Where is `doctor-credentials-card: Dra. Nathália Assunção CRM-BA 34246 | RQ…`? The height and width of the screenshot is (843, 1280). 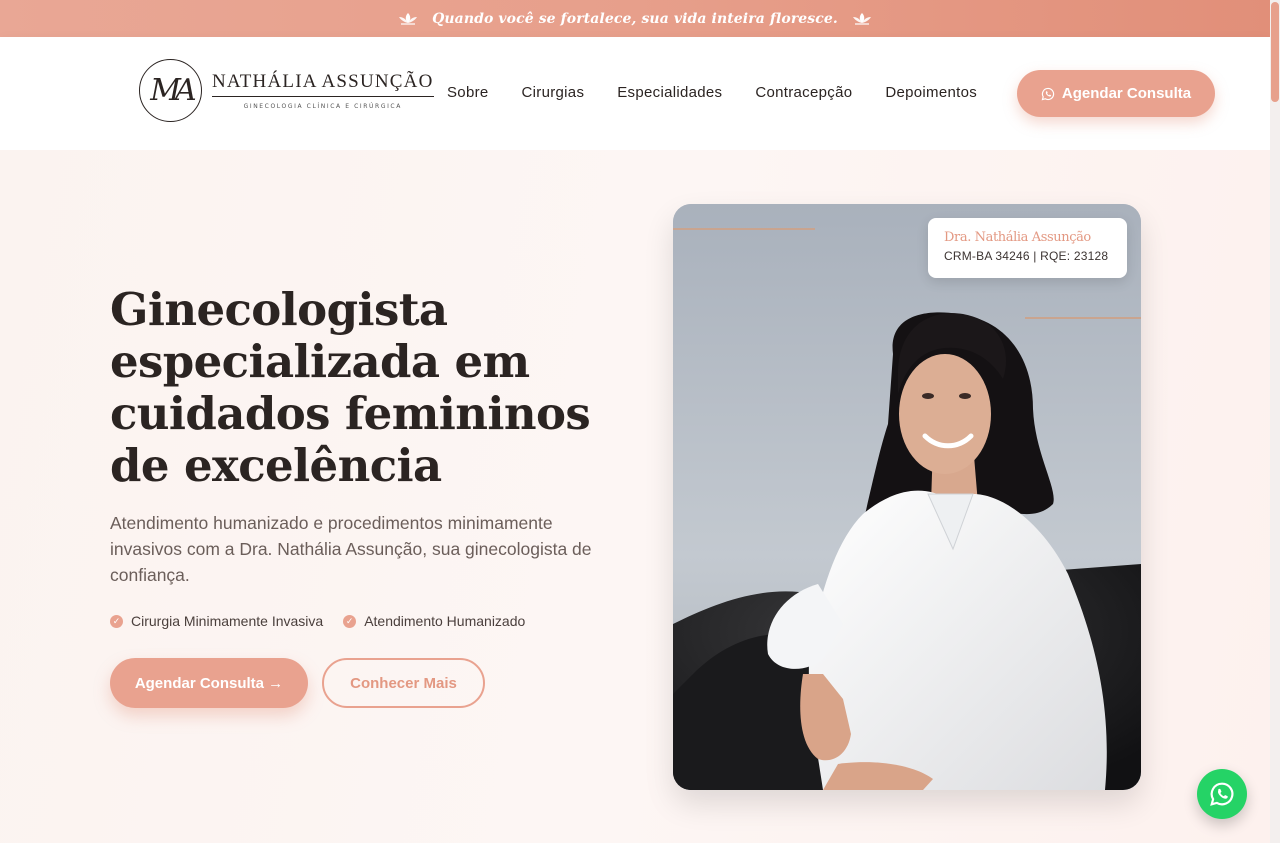
doctor-credentials-card: Dra. Nathália Assunção CRM-BA 34246 | RQ… is located at coordinates (1027, 248).